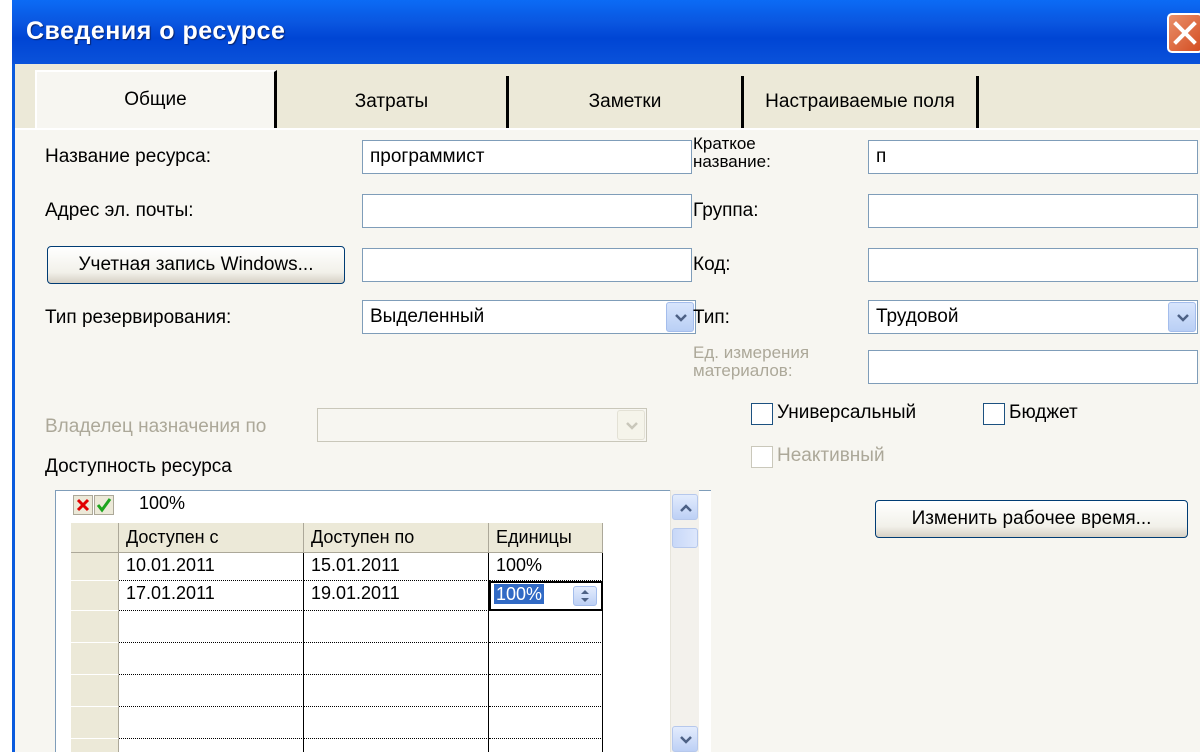 Image resolution: width=1200 pixels, height=752 pixels. What do you see at coordinates (724, 143) in the screenshot?
I see `short-name-label-line1: Краткое` at bounding box center [724, 143].